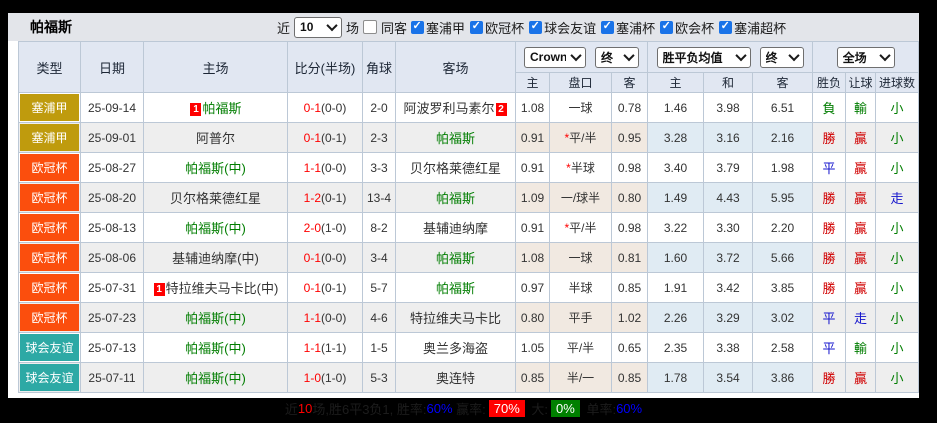 This screenshot has width=937, height=423. What do you see at coordinates (580, 227) in the screenshot?
I see `handicap: *平/半` at bounding box center [580, 227].